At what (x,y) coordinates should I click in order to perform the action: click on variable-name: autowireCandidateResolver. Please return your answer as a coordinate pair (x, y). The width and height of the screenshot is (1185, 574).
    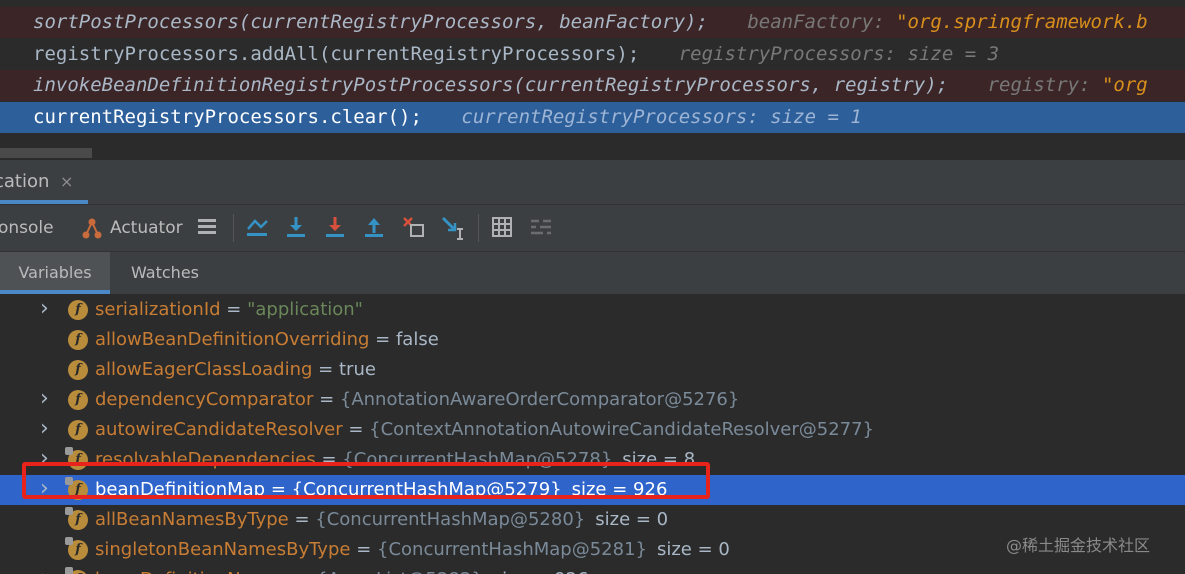
    Looking at the image, I should click on (219, 429).